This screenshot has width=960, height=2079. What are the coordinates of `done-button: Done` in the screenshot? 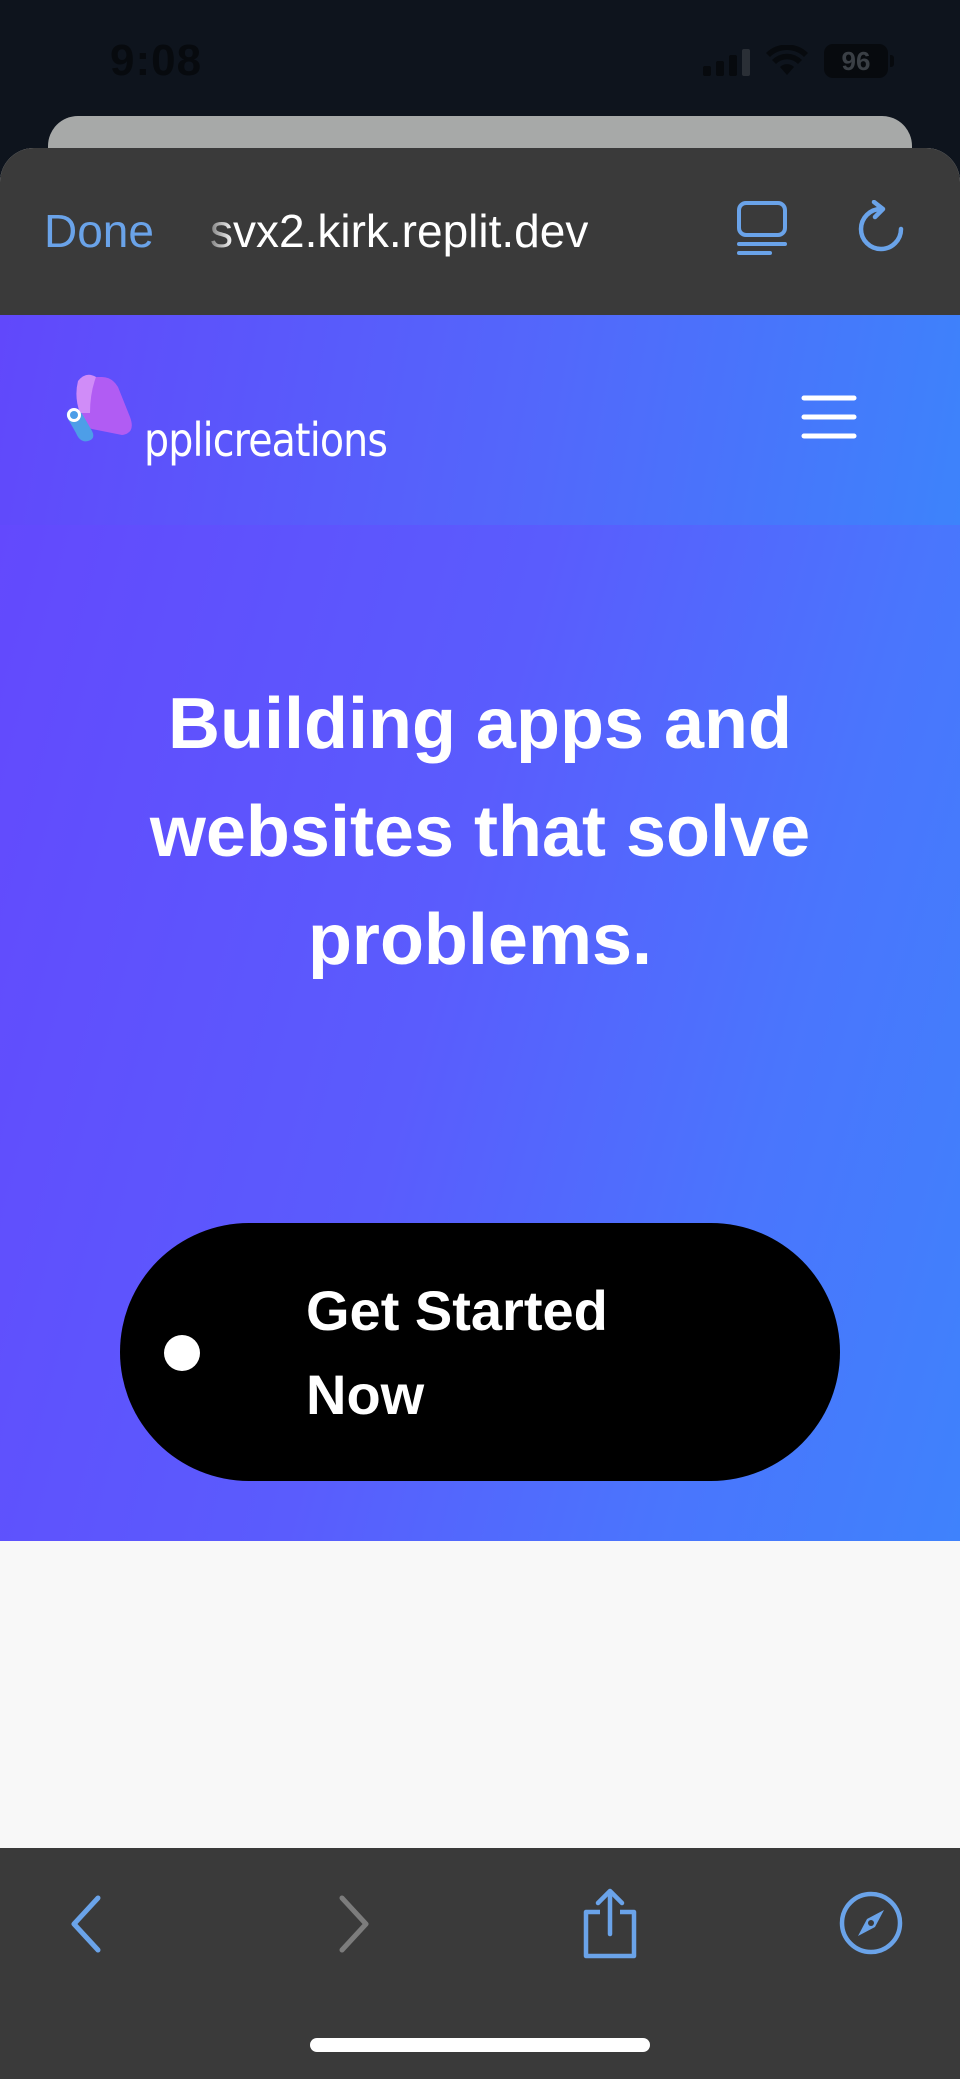 It's located at (99, 231).